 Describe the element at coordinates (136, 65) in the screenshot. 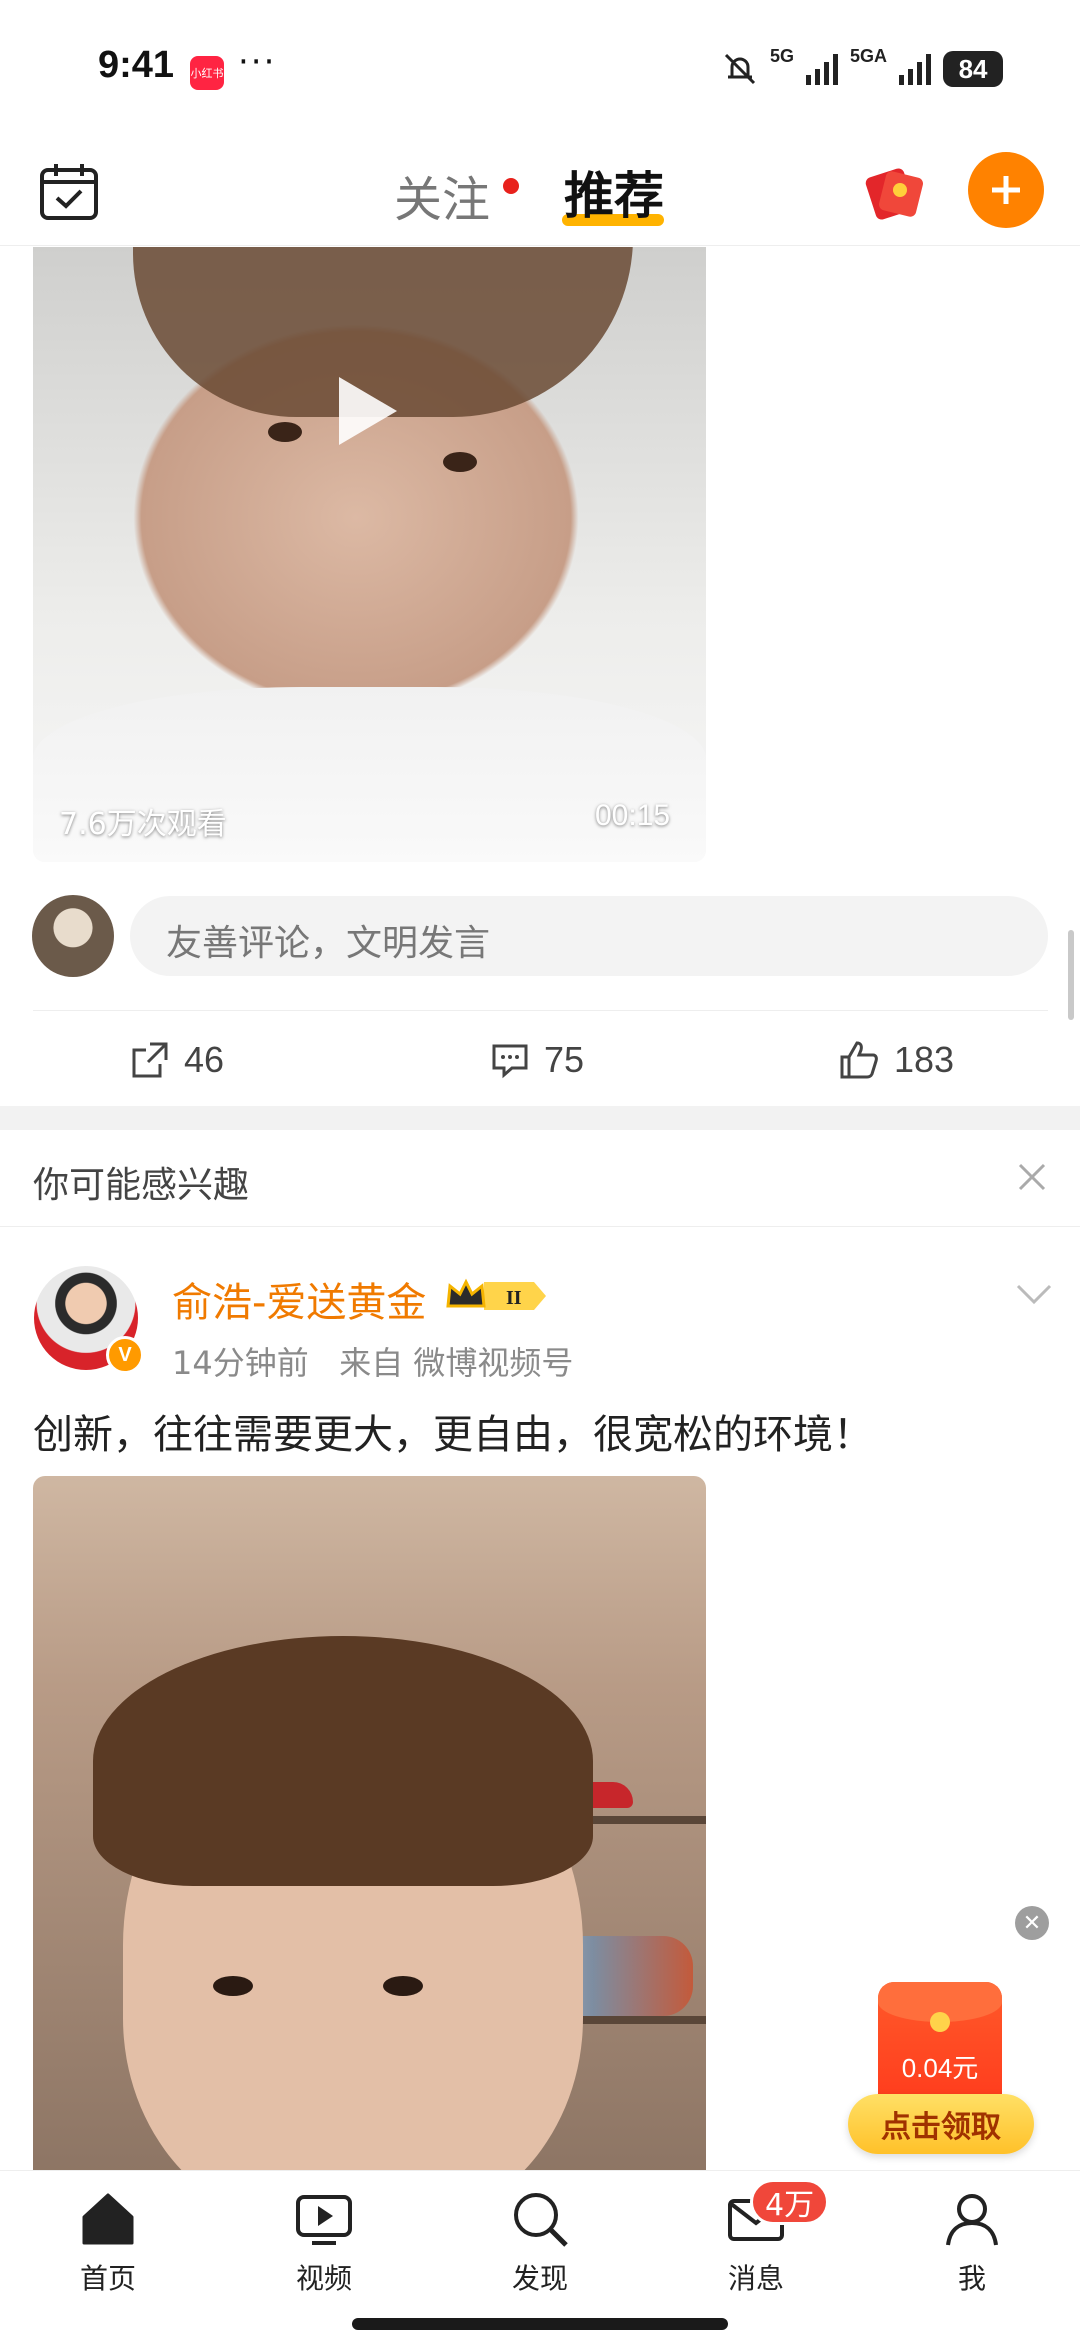

I see `status-time: 9:41` at that location.